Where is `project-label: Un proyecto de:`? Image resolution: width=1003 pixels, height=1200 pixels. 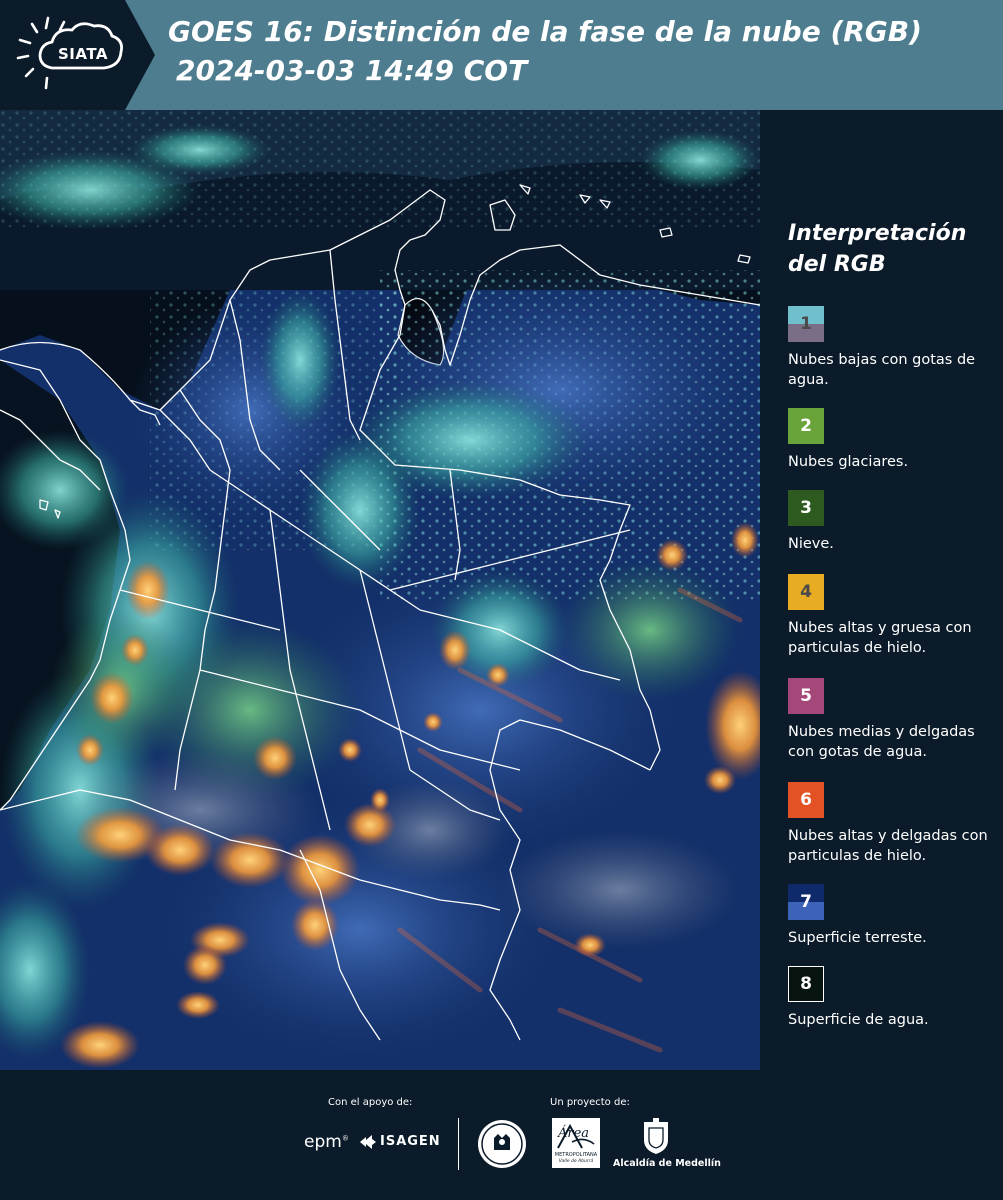
project-label: Un proyecto de: is located at coordinates (590, 1102).